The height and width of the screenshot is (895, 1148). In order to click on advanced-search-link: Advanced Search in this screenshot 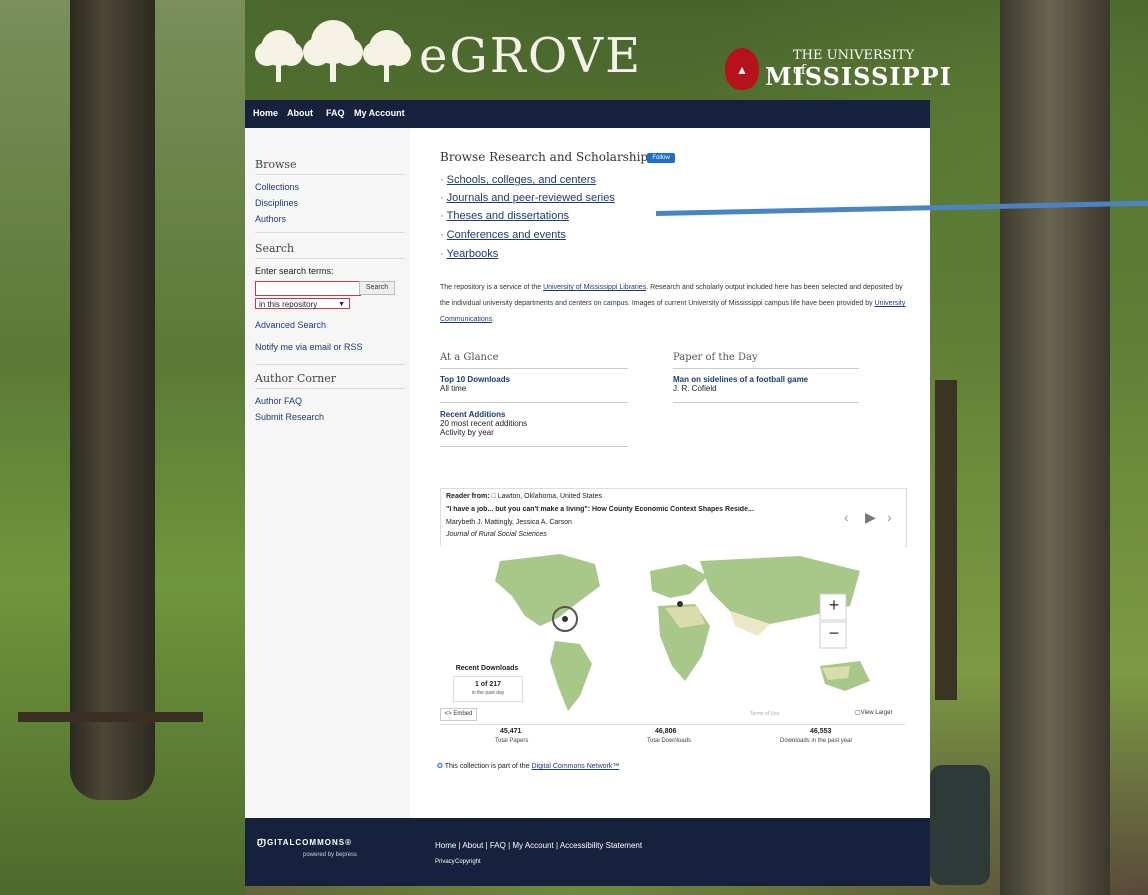, I will do `click(290, 325)`.